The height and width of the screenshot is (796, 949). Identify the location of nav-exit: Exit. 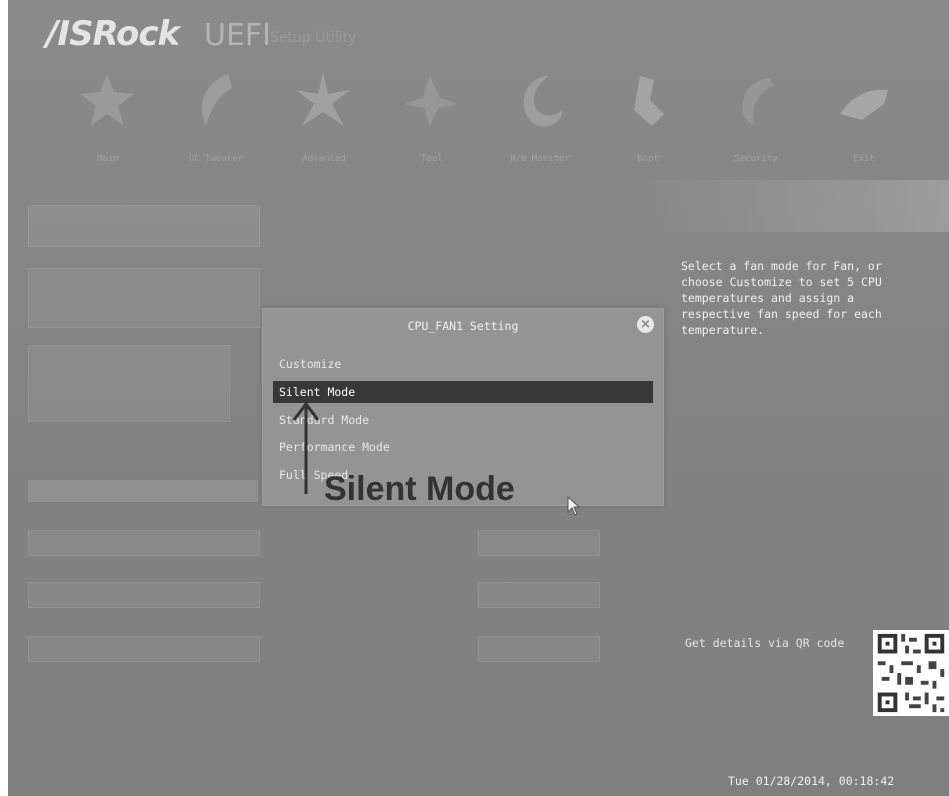
(864, 119).